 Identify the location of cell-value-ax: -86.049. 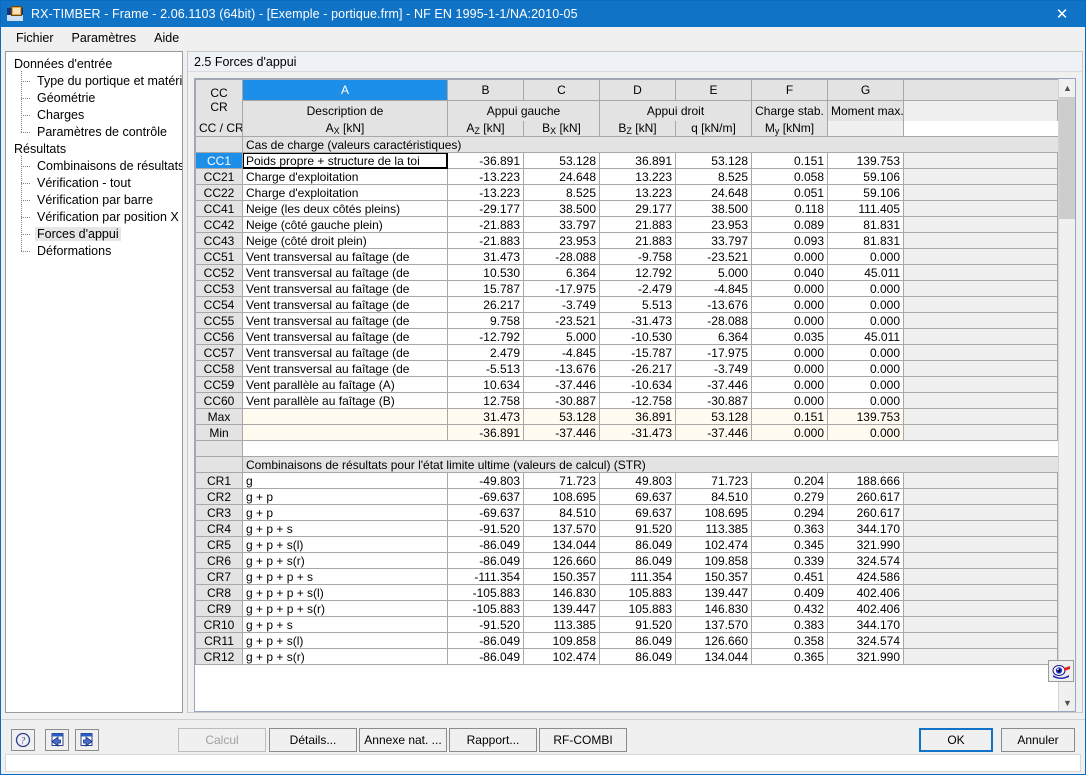
(485, 544).